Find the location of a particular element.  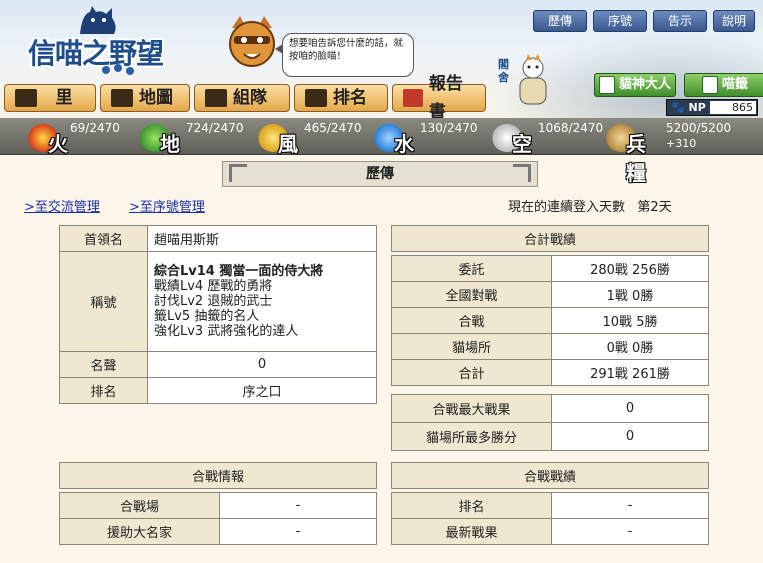

card-icon is located at coordinates (607, 85).